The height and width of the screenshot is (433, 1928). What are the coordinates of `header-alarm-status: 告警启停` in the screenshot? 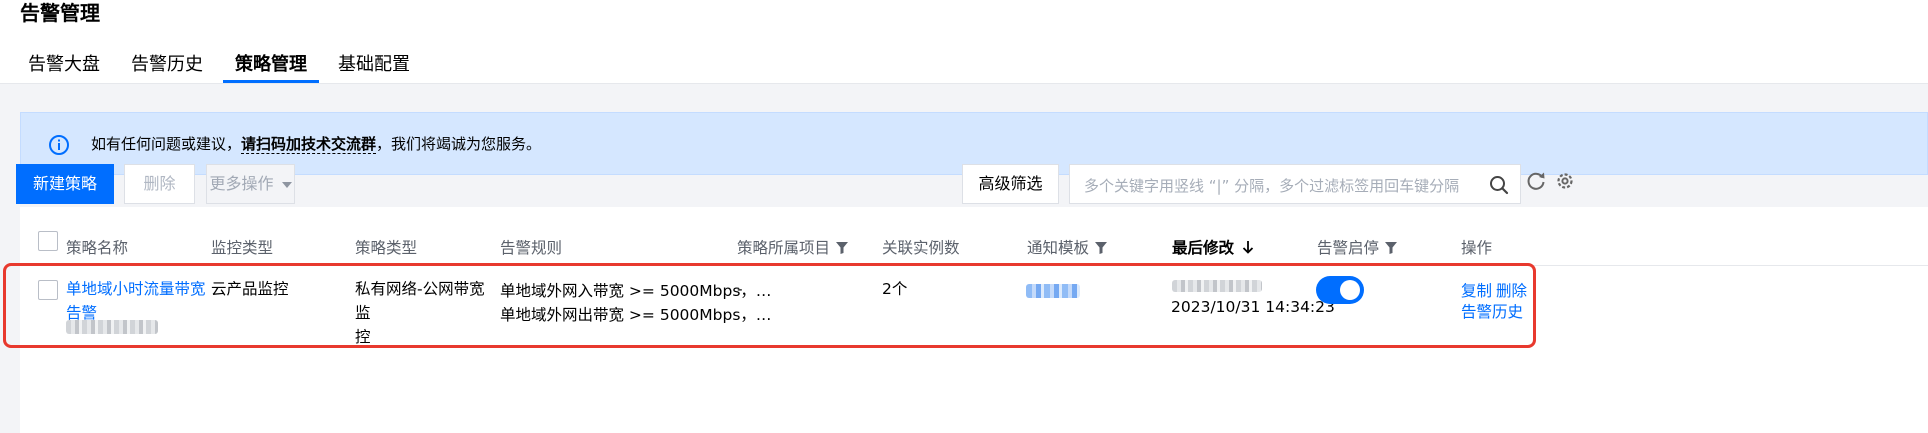 It's located at (1357, 248).